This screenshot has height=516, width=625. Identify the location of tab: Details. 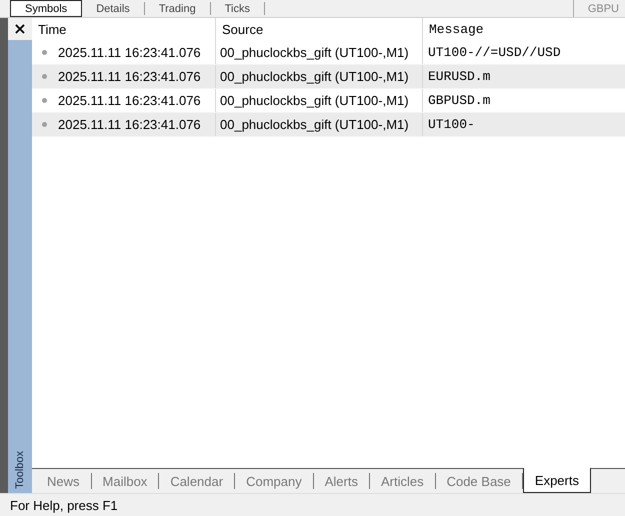
(113, 8).